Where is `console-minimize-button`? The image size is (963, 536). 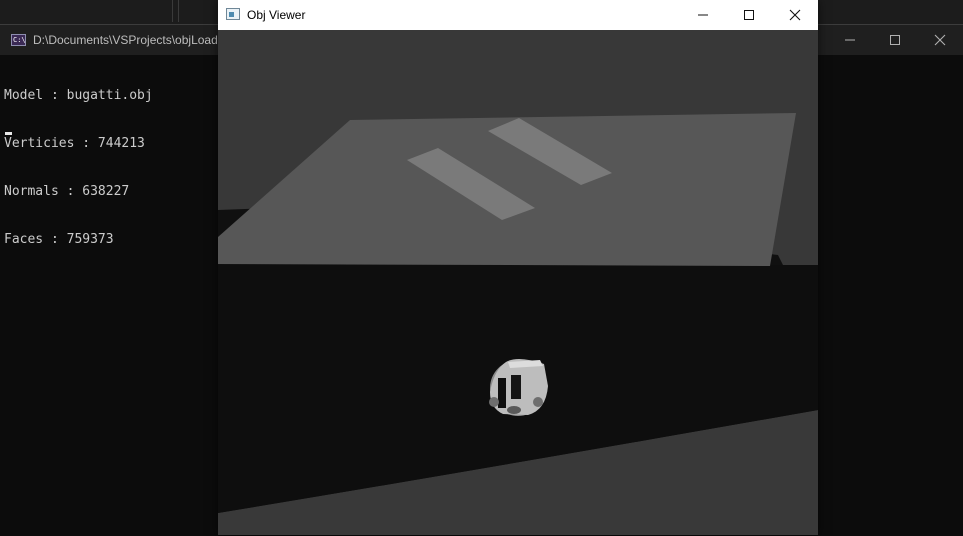 console-minimize-button is located at coordinates (850, 40).